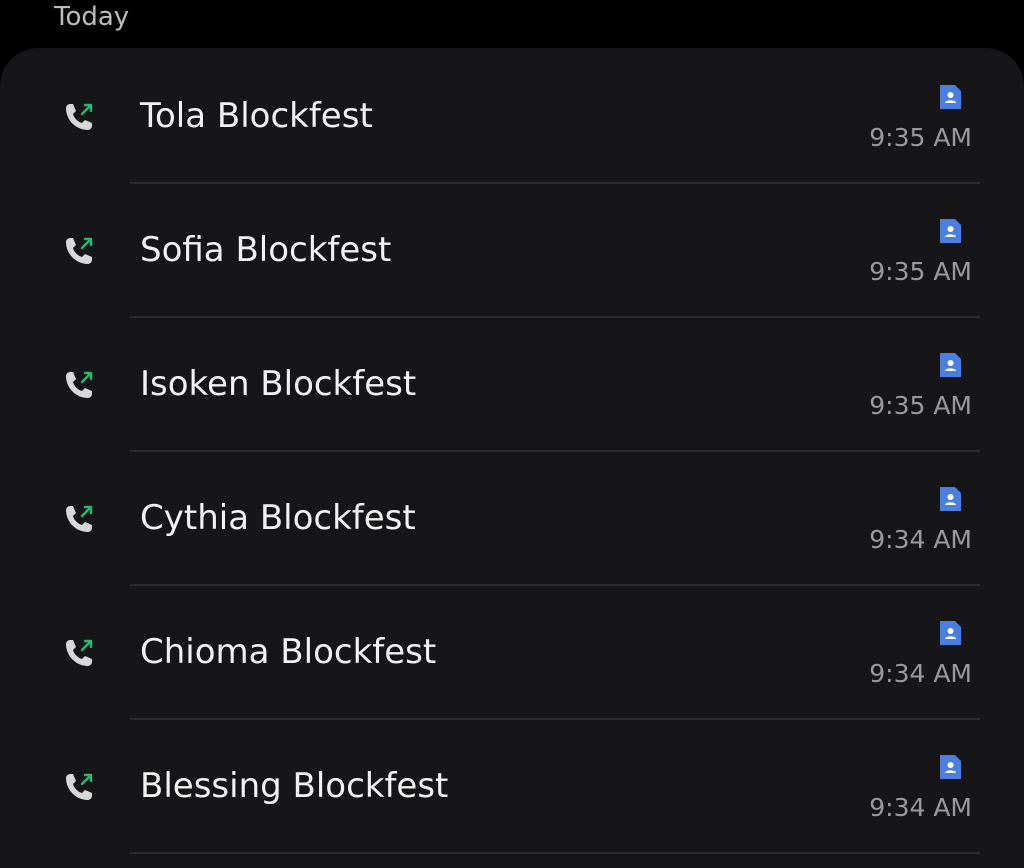  What do you see at coordinates (266, 250) in the screenshot?
I see `contact-name: Sofia Blockfest` at bounding box center [266, 250].